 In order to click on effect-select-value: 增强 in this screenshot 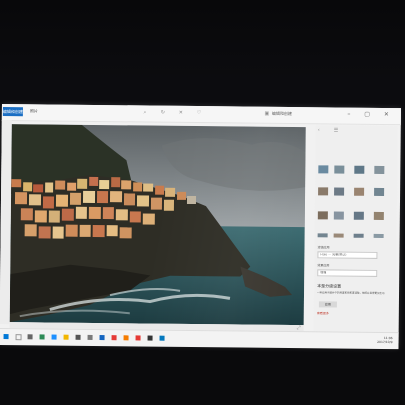, I will do `click(323, 272)`.